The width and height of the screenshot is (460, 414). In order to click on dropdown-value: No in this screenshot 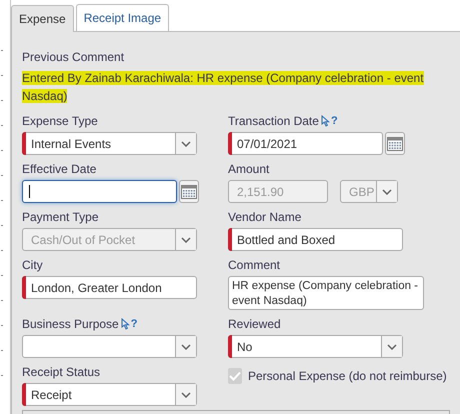, I will do `click(245, 347)`.